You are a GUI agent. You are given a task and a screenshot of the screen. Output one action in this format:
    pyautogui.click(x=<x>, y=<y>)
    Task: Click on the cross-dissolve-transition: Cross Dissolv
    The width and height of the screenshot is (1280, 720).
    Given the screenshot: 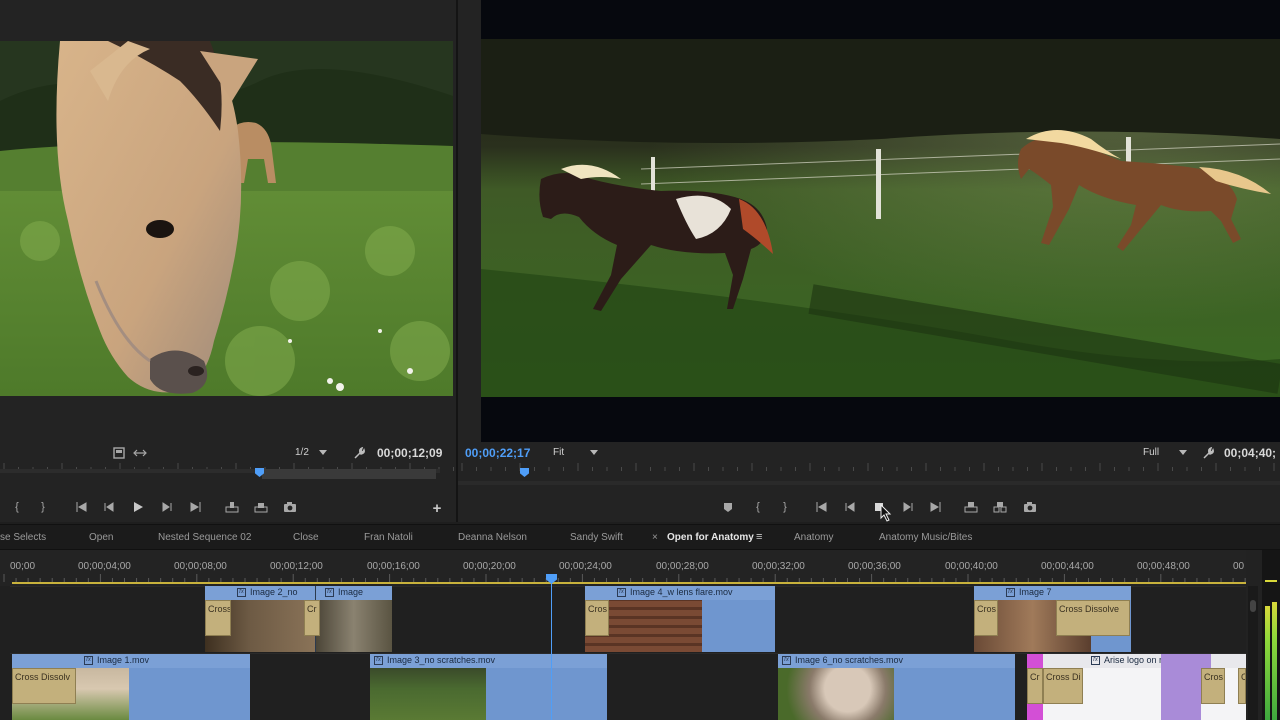 What is the action you would take?
    pyautogui.click(x=44, y=686)
    